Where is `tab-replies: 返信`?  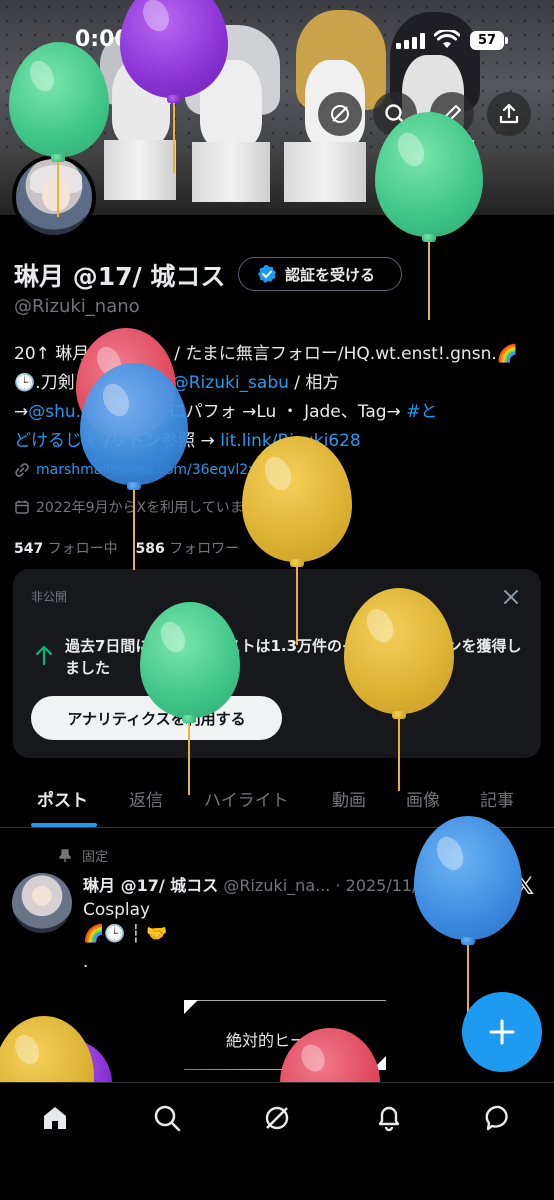 tab-replies: 返信 is located at coordinates (146, 798).